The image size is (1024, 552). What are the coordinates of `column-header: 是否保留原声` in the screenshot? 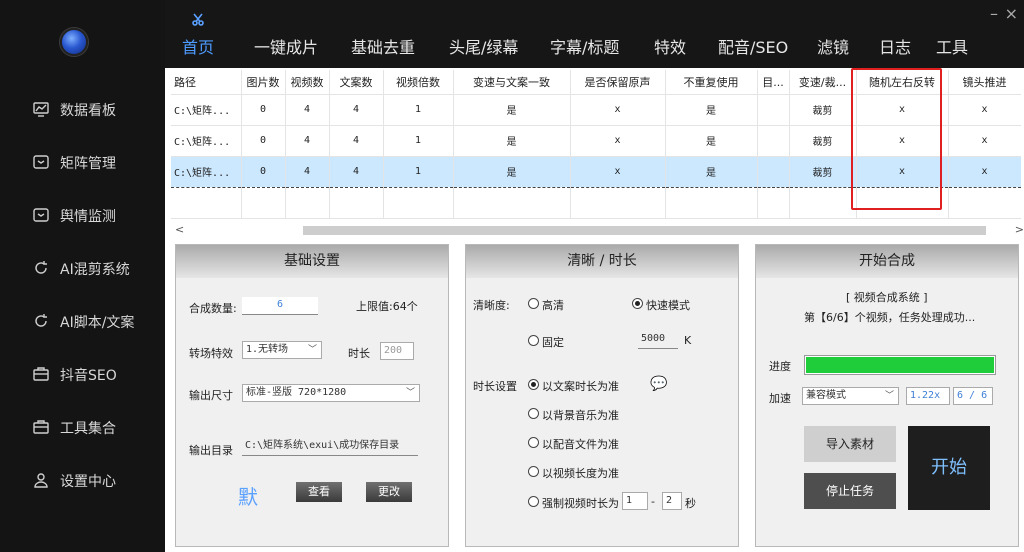 It's located at (618, 82).